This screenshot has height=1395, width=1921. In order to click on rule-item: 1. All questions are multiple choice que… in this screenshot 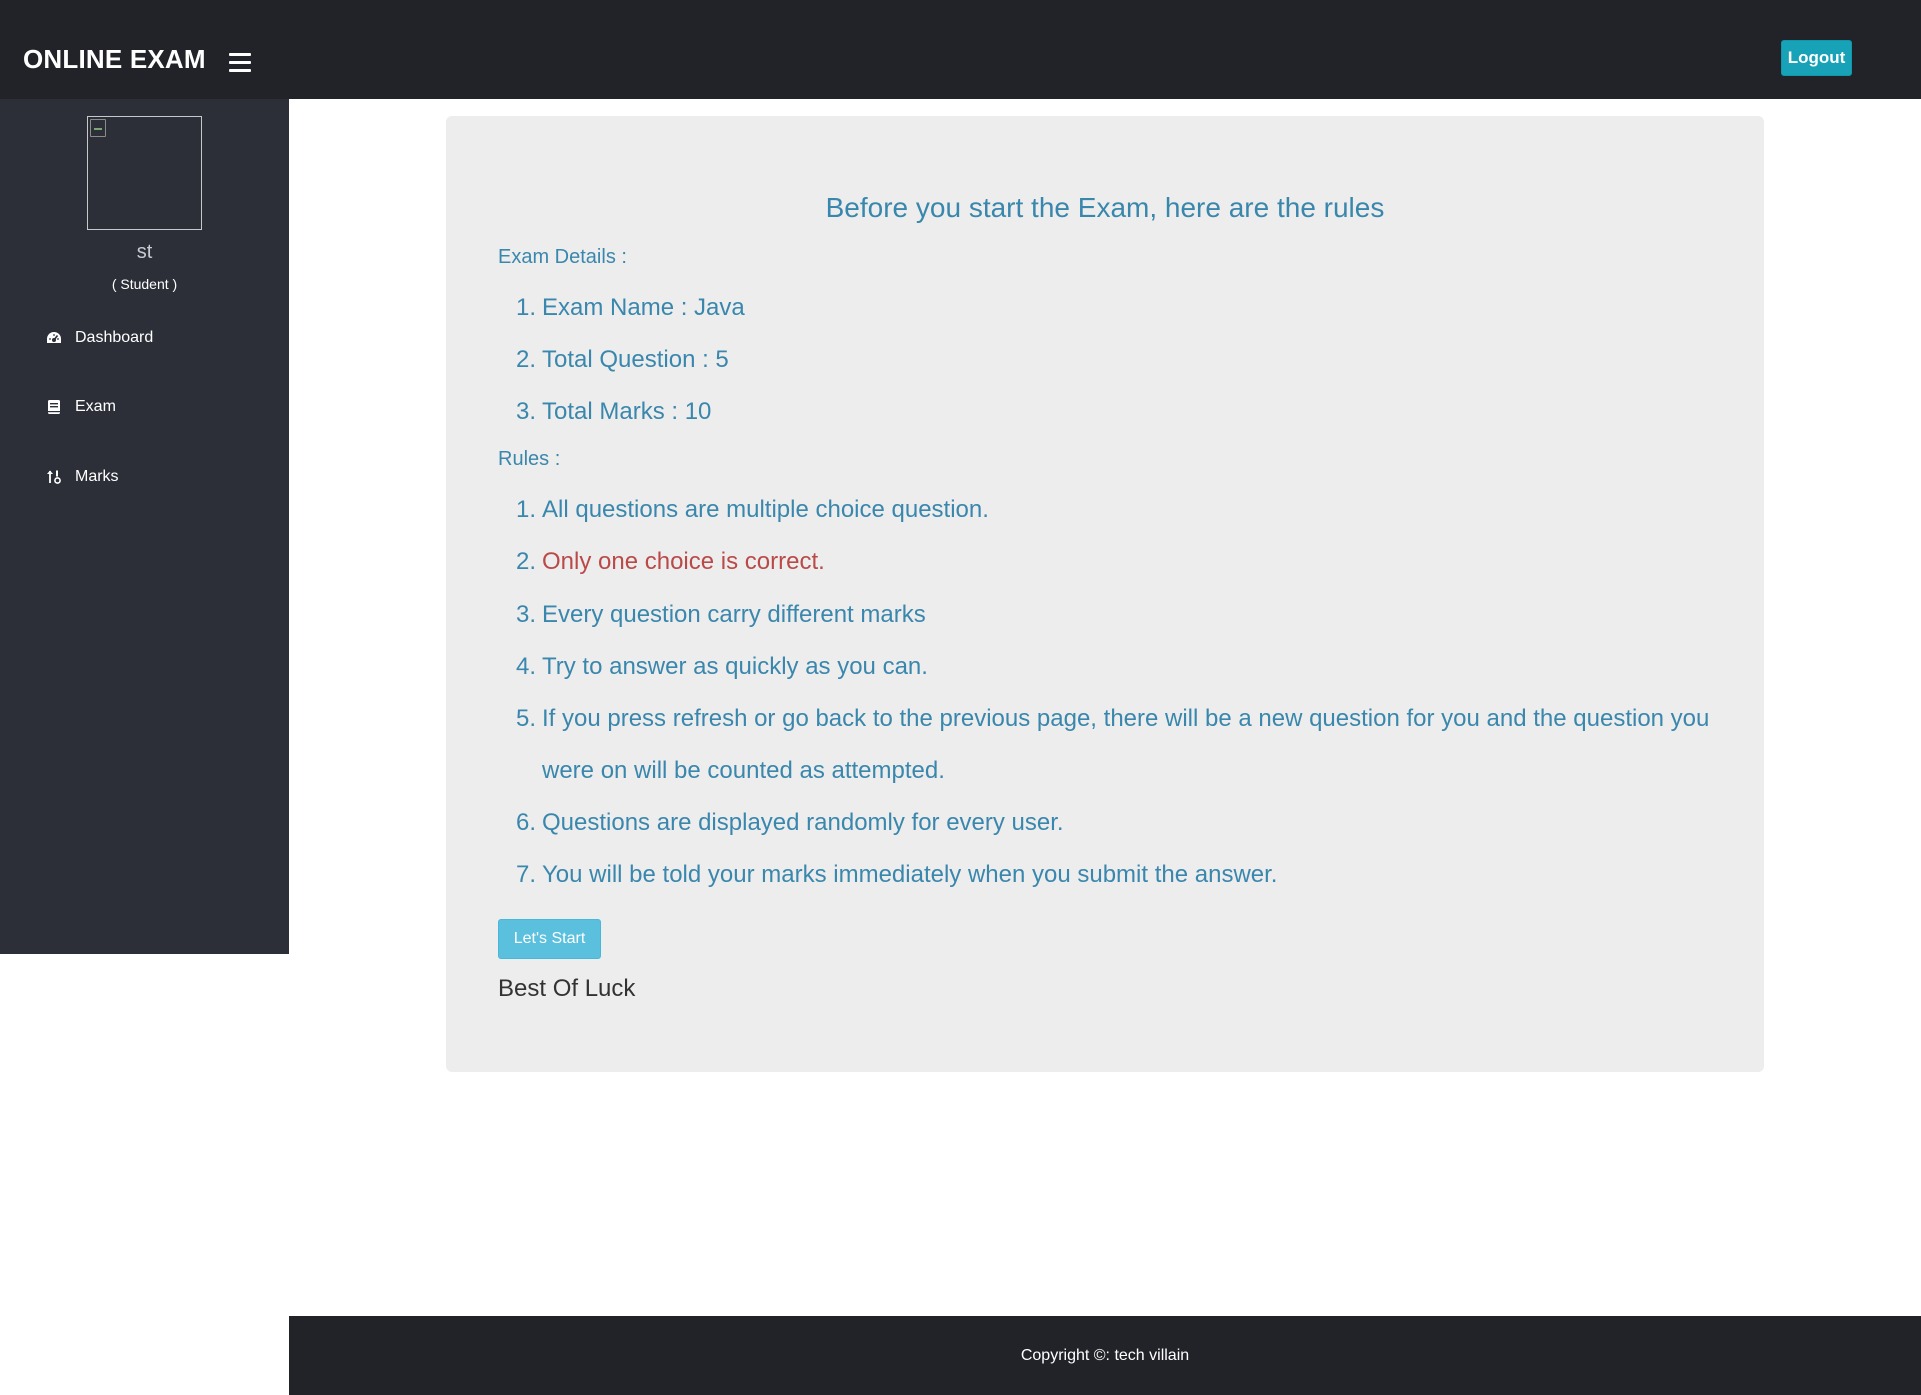, I will do `click(752, 509)`.